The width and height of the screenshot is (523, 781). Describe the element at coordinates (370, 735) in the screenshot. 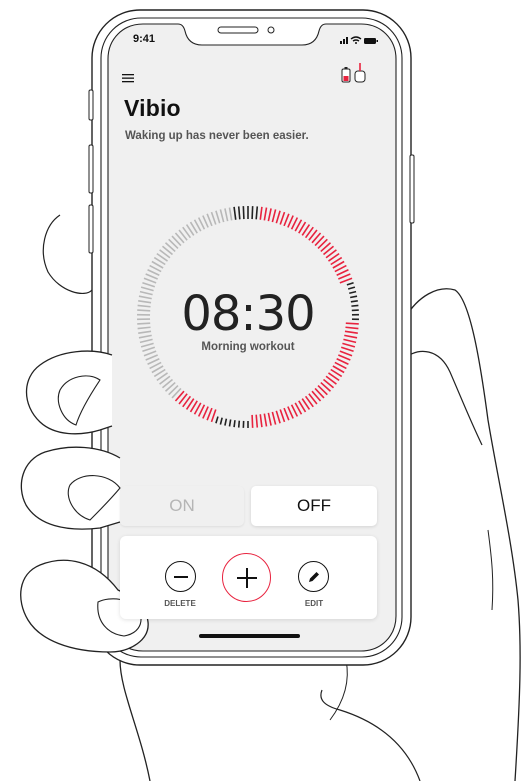

I see `hand-wrist-outline-right` at that location.